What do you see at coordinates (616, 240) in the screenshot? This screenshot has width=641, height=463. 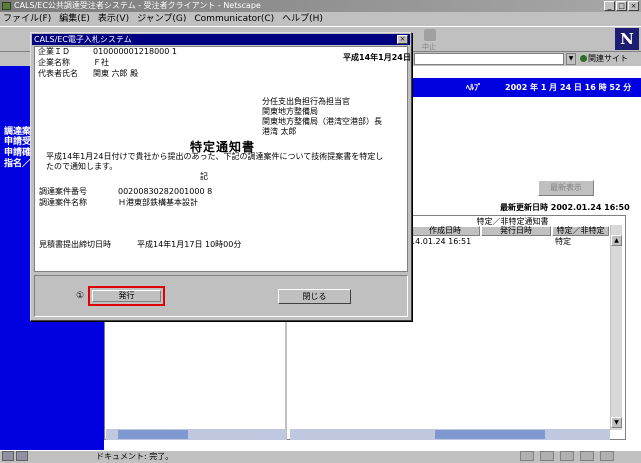 I see `scroll-up-icon: ▲` at bounding box center [616, 240].